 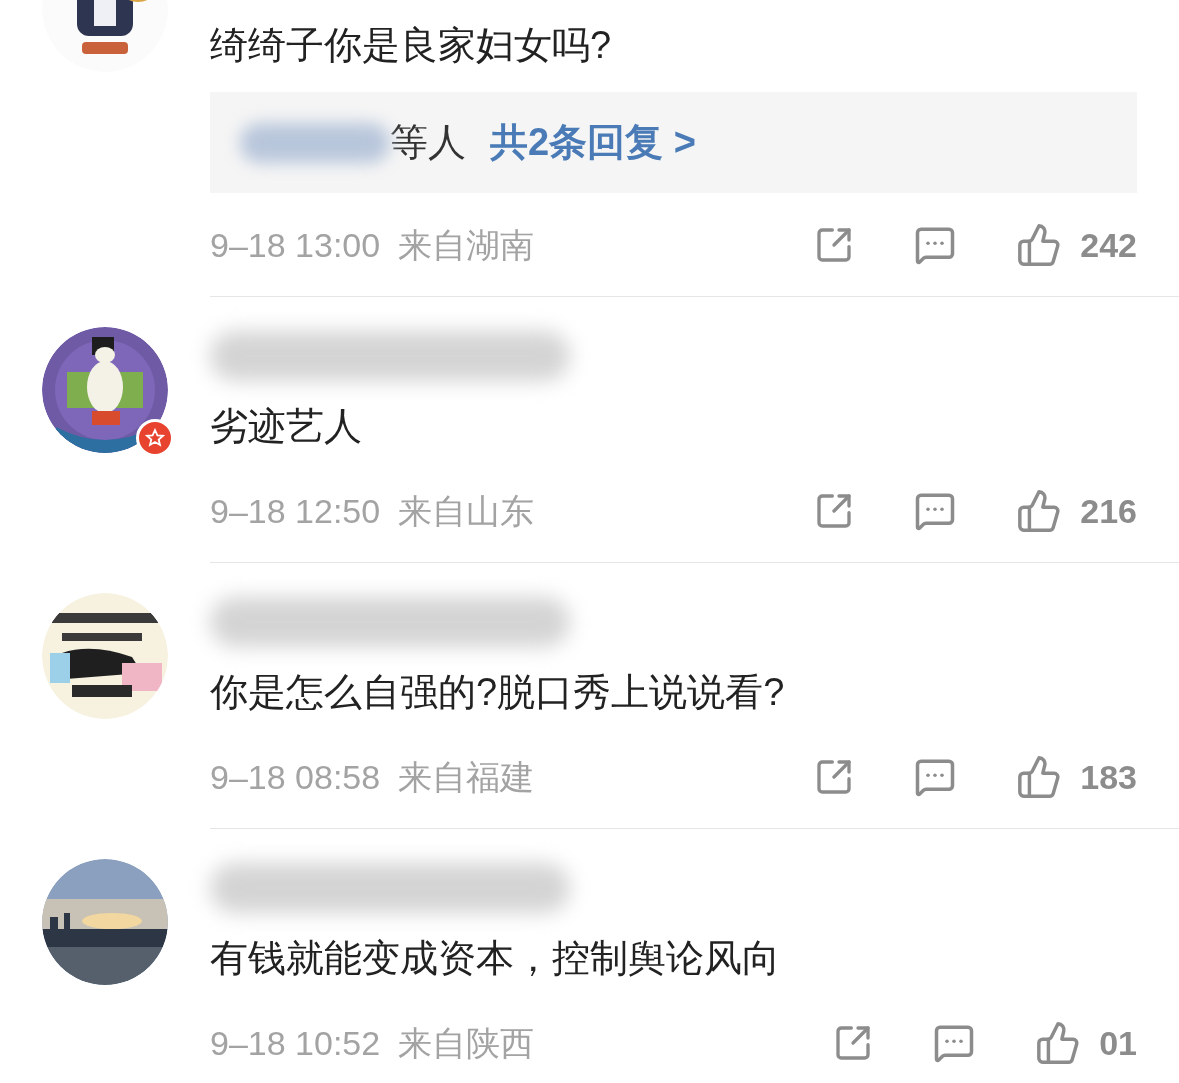 What do you see at coordinates (466, 1043) in the screenshot?
I see `comment-location: 来自陕西` at bounding box center [466, 1043].